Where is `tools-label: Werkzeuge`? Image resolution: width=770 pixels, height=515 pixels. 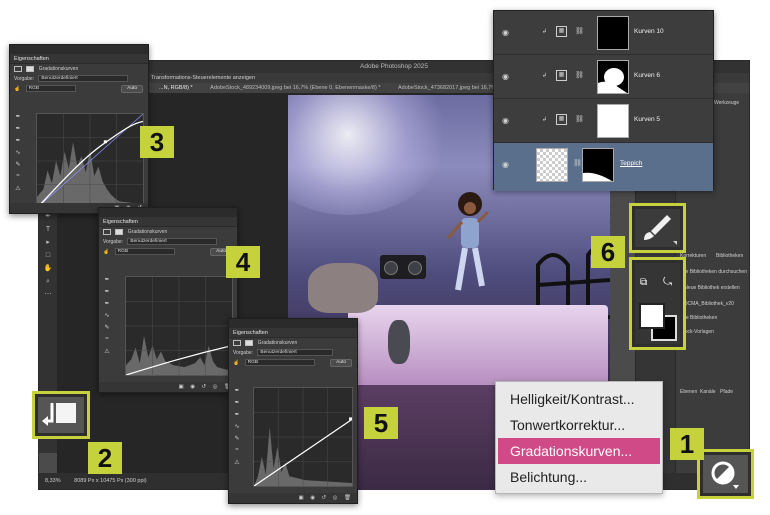
tools-label: Werkzeuge is located at coordinates (726, 103).